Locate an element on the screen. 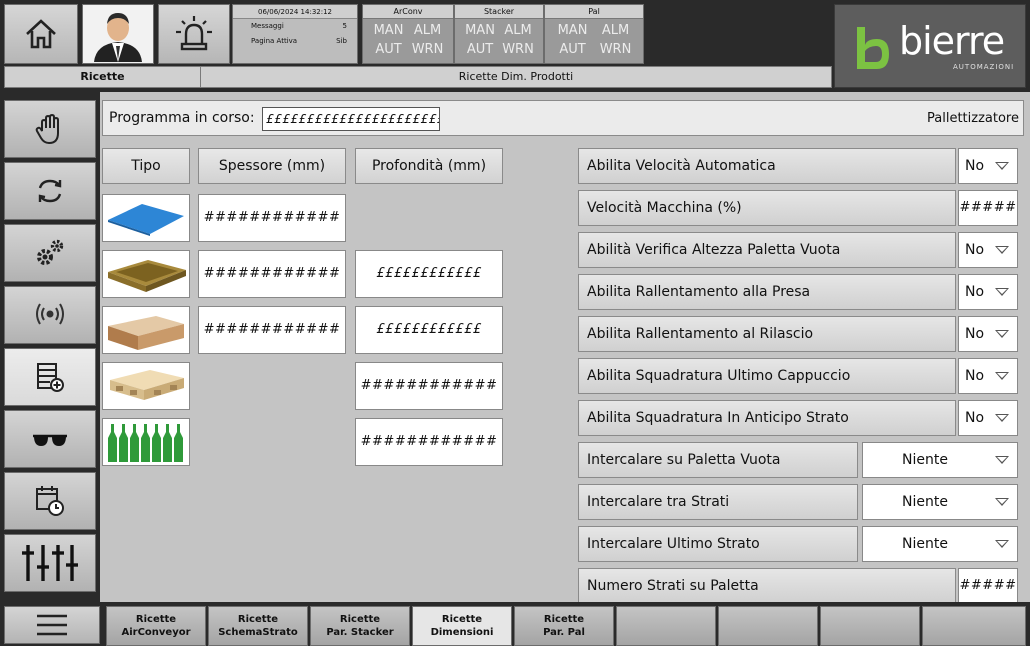 The height and width of the screenshot is (646, 1030). program-label: Programma in corso: is located at coordinates (182, 118).